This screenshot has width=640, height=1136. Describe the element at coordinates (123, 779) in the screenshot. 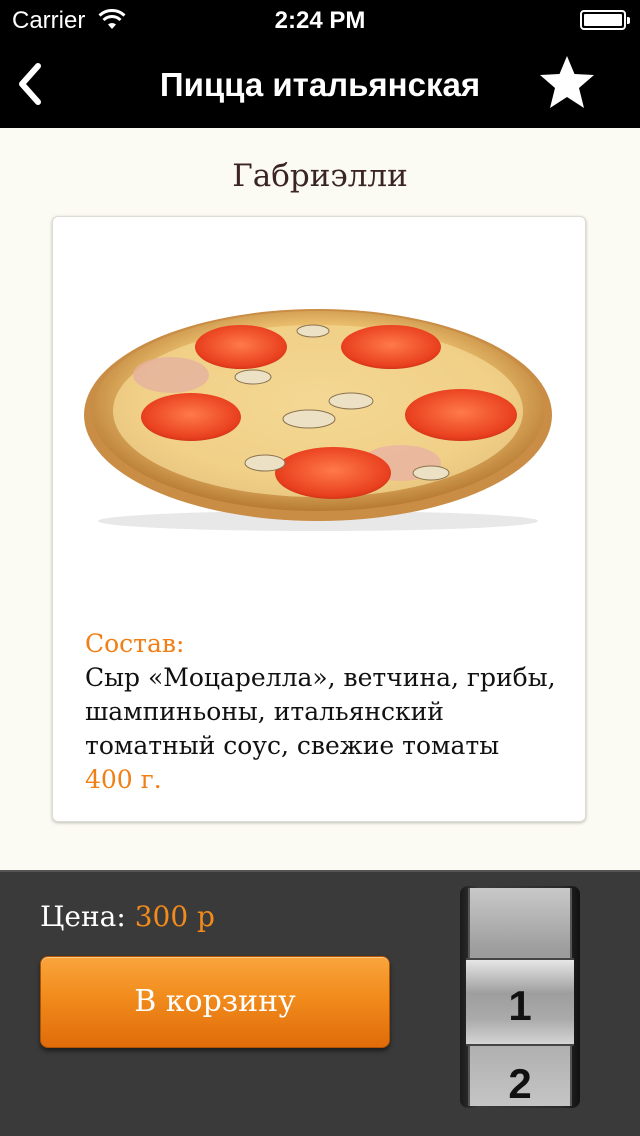

I see `item-weight: 400 г.` at that location.